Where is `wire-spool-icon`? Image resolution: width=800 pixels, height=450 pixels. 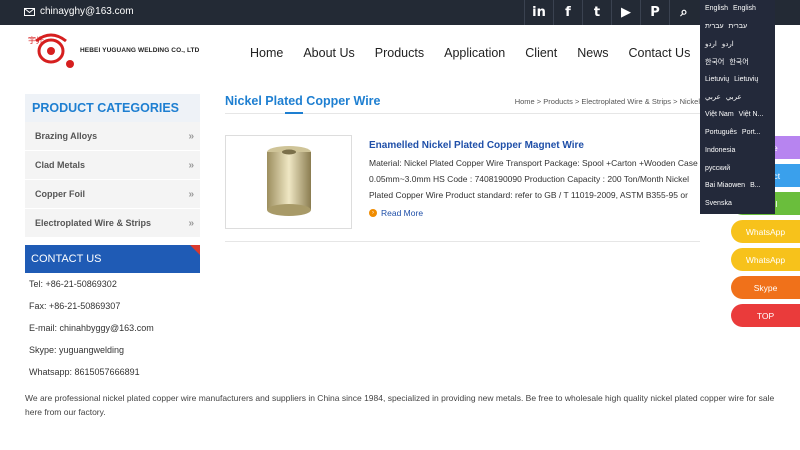 wire-spool-icon is located at coordinates (288, 181).